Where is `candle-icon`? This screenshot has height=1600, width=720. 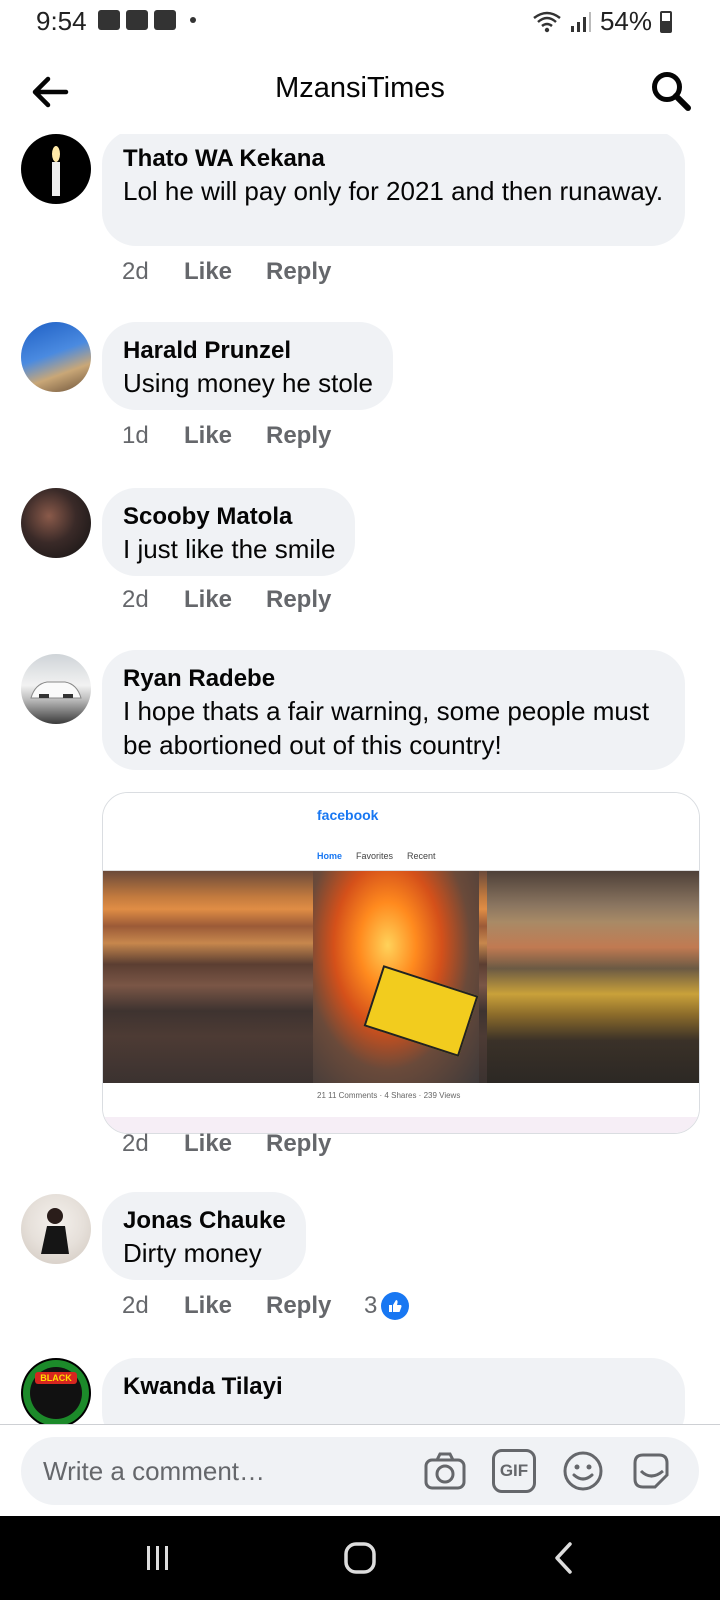 candle-icon is located at coordinates (56, 171).